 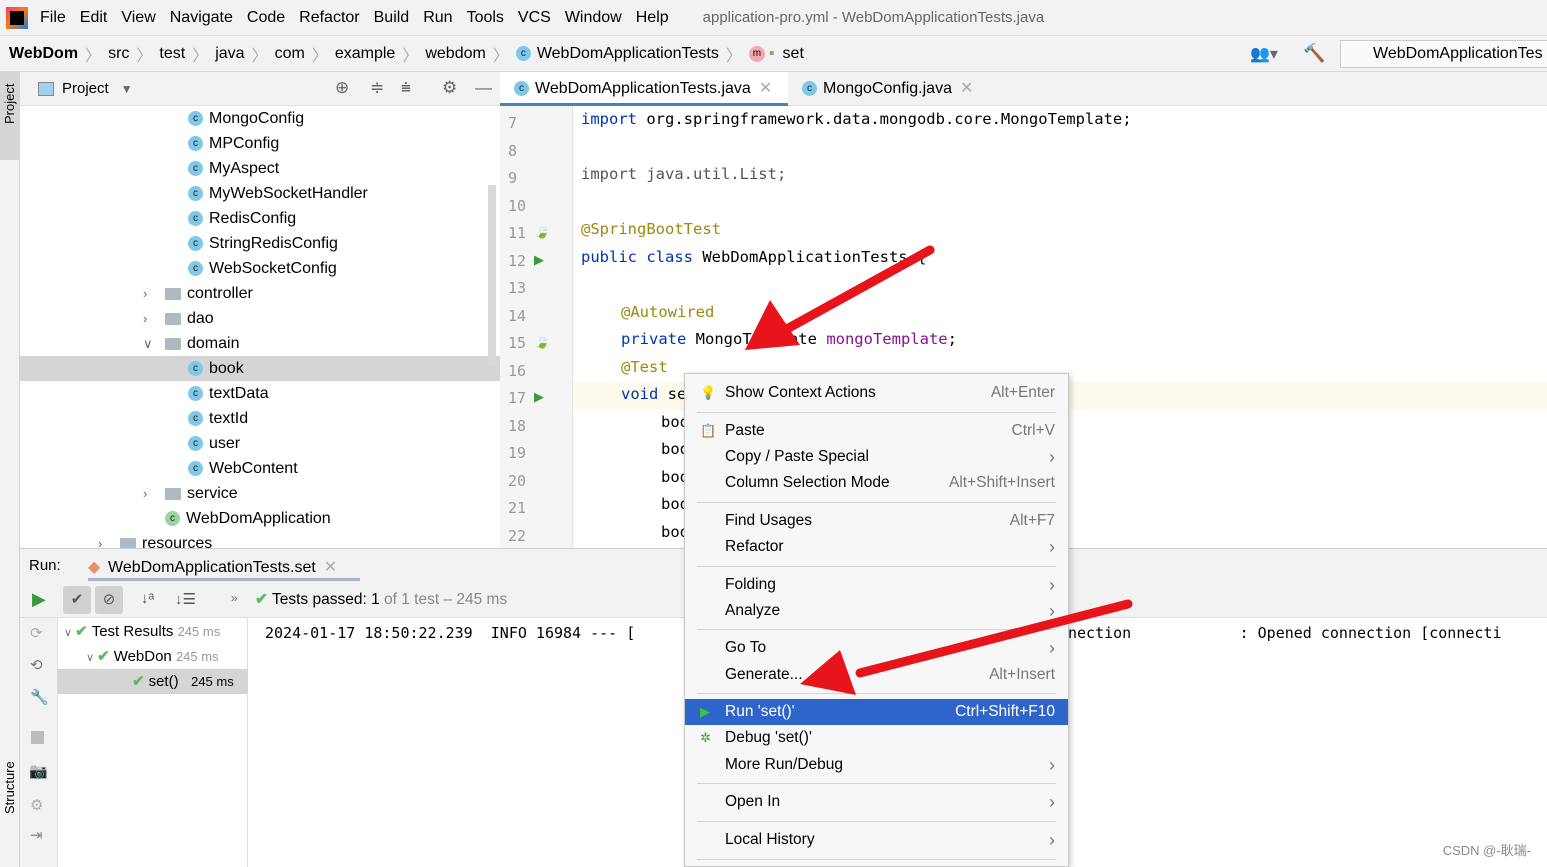 What do you see at coordinates (644, 89) in the screenshot?
I see `tab-webdomapplicationtests: c WebDomApplicationTests.java ✕` at bounding box center [644, 89].